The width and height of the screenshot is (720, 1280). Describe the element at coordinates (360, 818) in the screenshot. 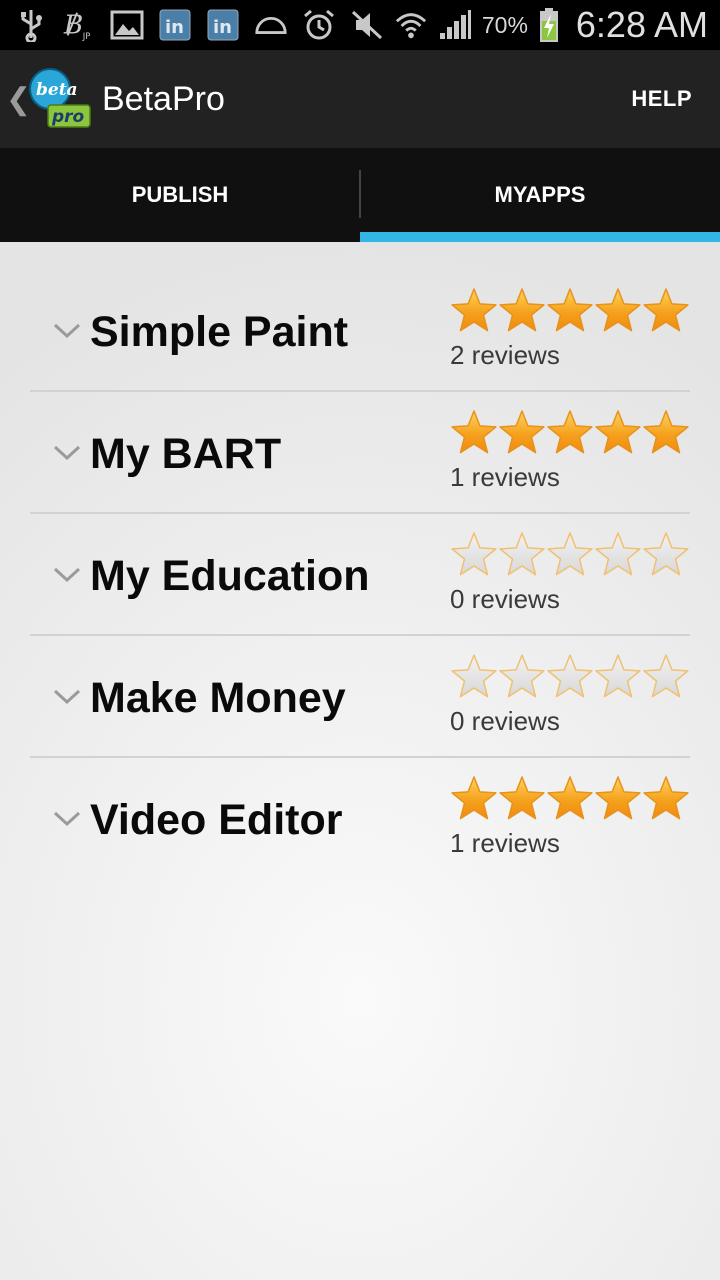

I see `list-item: Video Editor 1 reviews` at that location.